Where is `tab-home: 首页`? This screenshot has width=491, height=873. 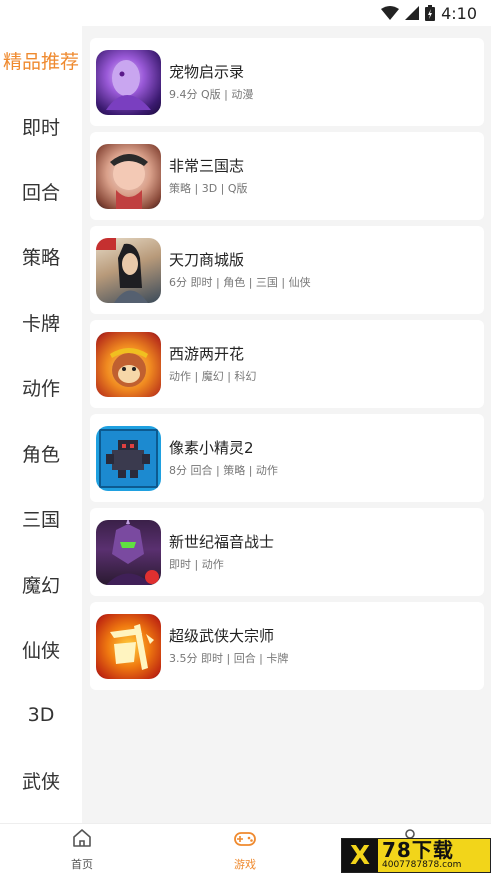
tab-home: 首页 is located at coordinates (82, 850).